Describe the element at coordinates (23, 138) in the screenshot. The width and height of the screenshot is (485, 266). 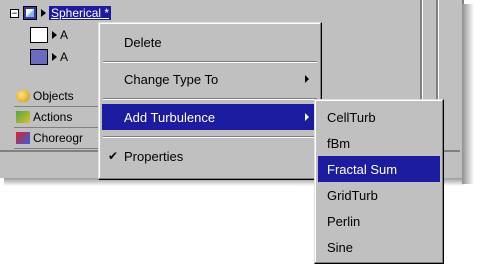
I see `choreography-icon` at that location.